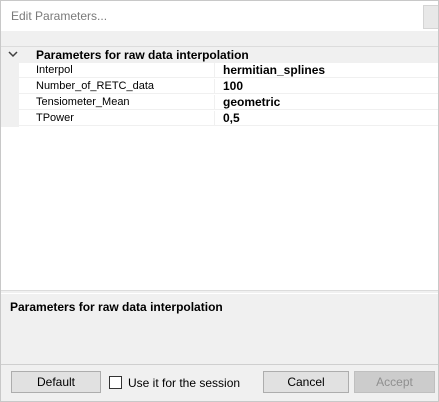  I want to click on category-label: Parameters for raw data interpolation, so click(142, 55).